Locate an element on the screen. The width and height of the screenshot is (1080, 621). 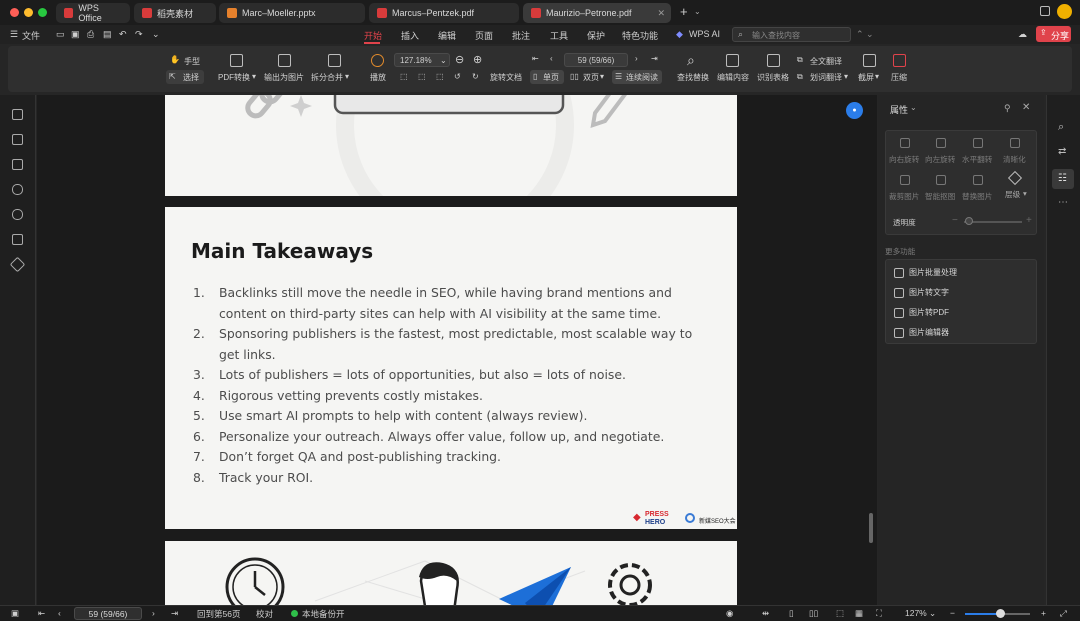
export-image-button: 输出为图片 is located at coordinates (284, 77).